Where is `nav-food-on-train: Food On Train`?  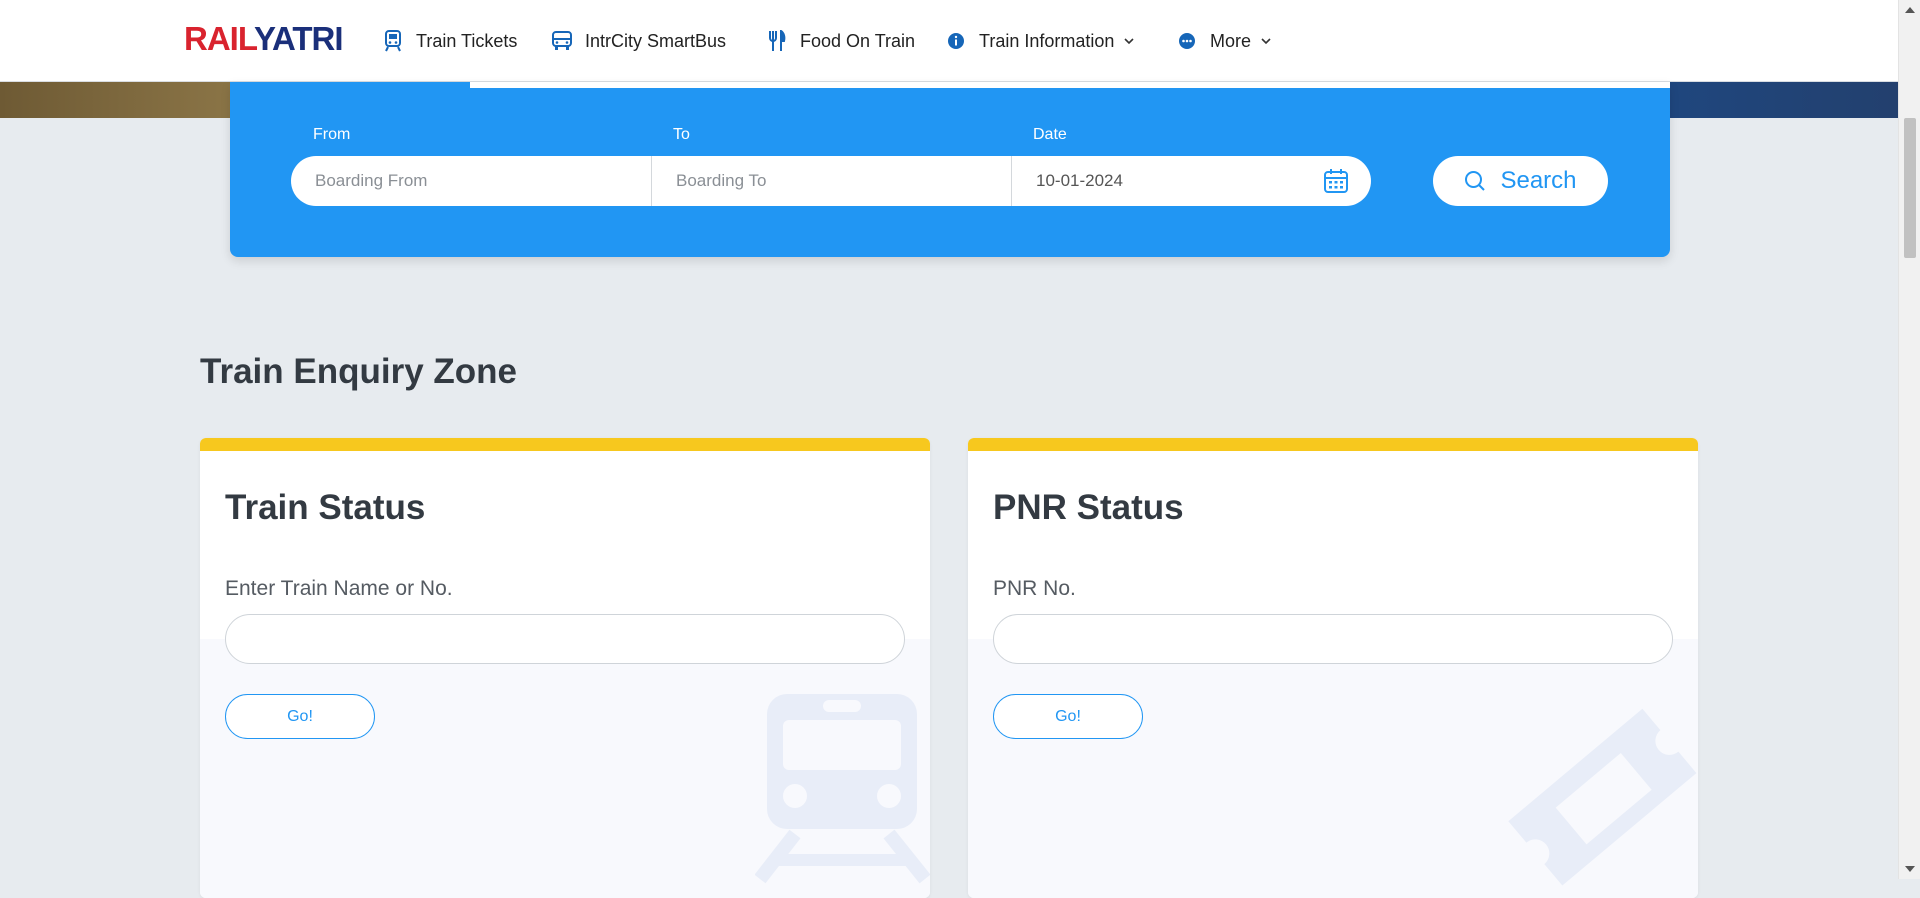
nav-food-on-train: Food On Train is located at coordinates (840, 41).